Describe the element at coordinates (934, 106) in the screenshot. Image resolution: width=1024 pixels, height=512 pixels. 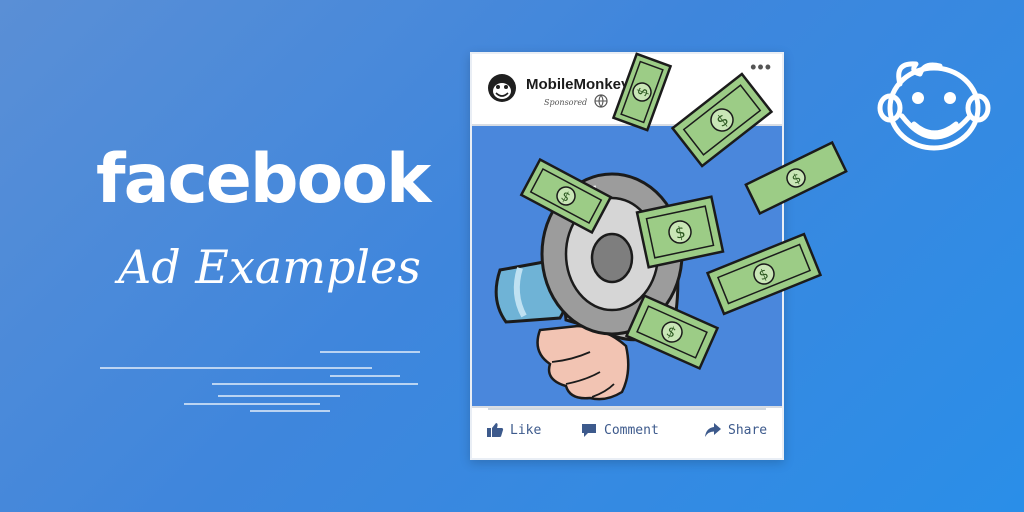
I see `mobilemonkey-logo-icon` at that location.